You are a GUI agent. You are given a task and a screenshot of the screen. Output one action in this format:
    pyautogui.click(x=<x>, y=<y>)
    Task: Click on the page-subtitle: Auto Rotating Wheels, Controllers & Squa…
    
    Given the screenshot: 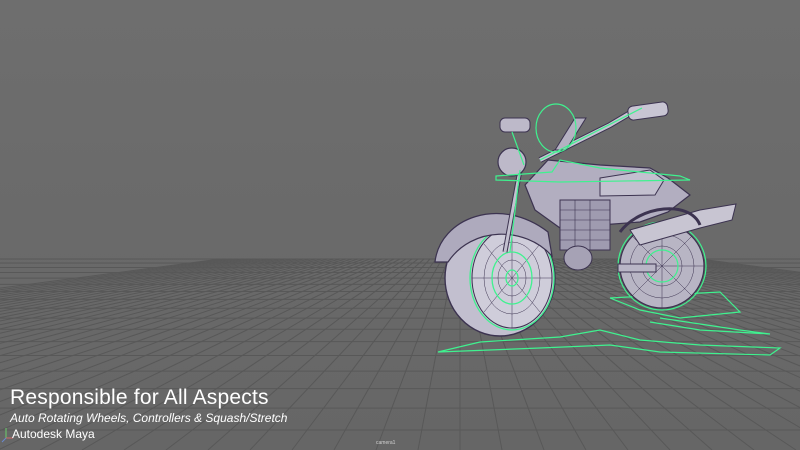 What is the action you would take?
    pyautogui.click(x=149, y=418)
    